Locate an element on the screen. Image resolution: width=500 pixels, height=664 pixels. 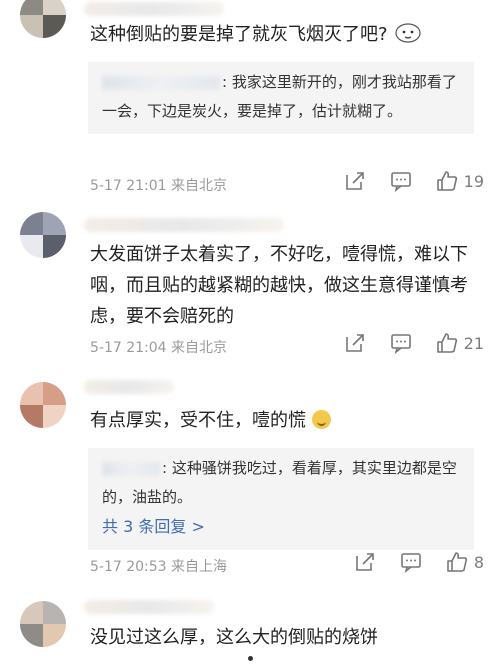
like-count: 8 is located at coordinates (478, 562).